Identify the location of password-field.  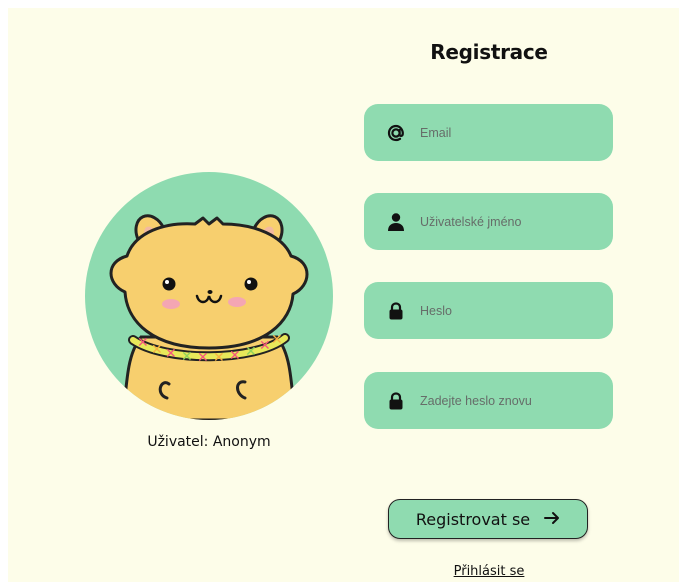
(488, 310).